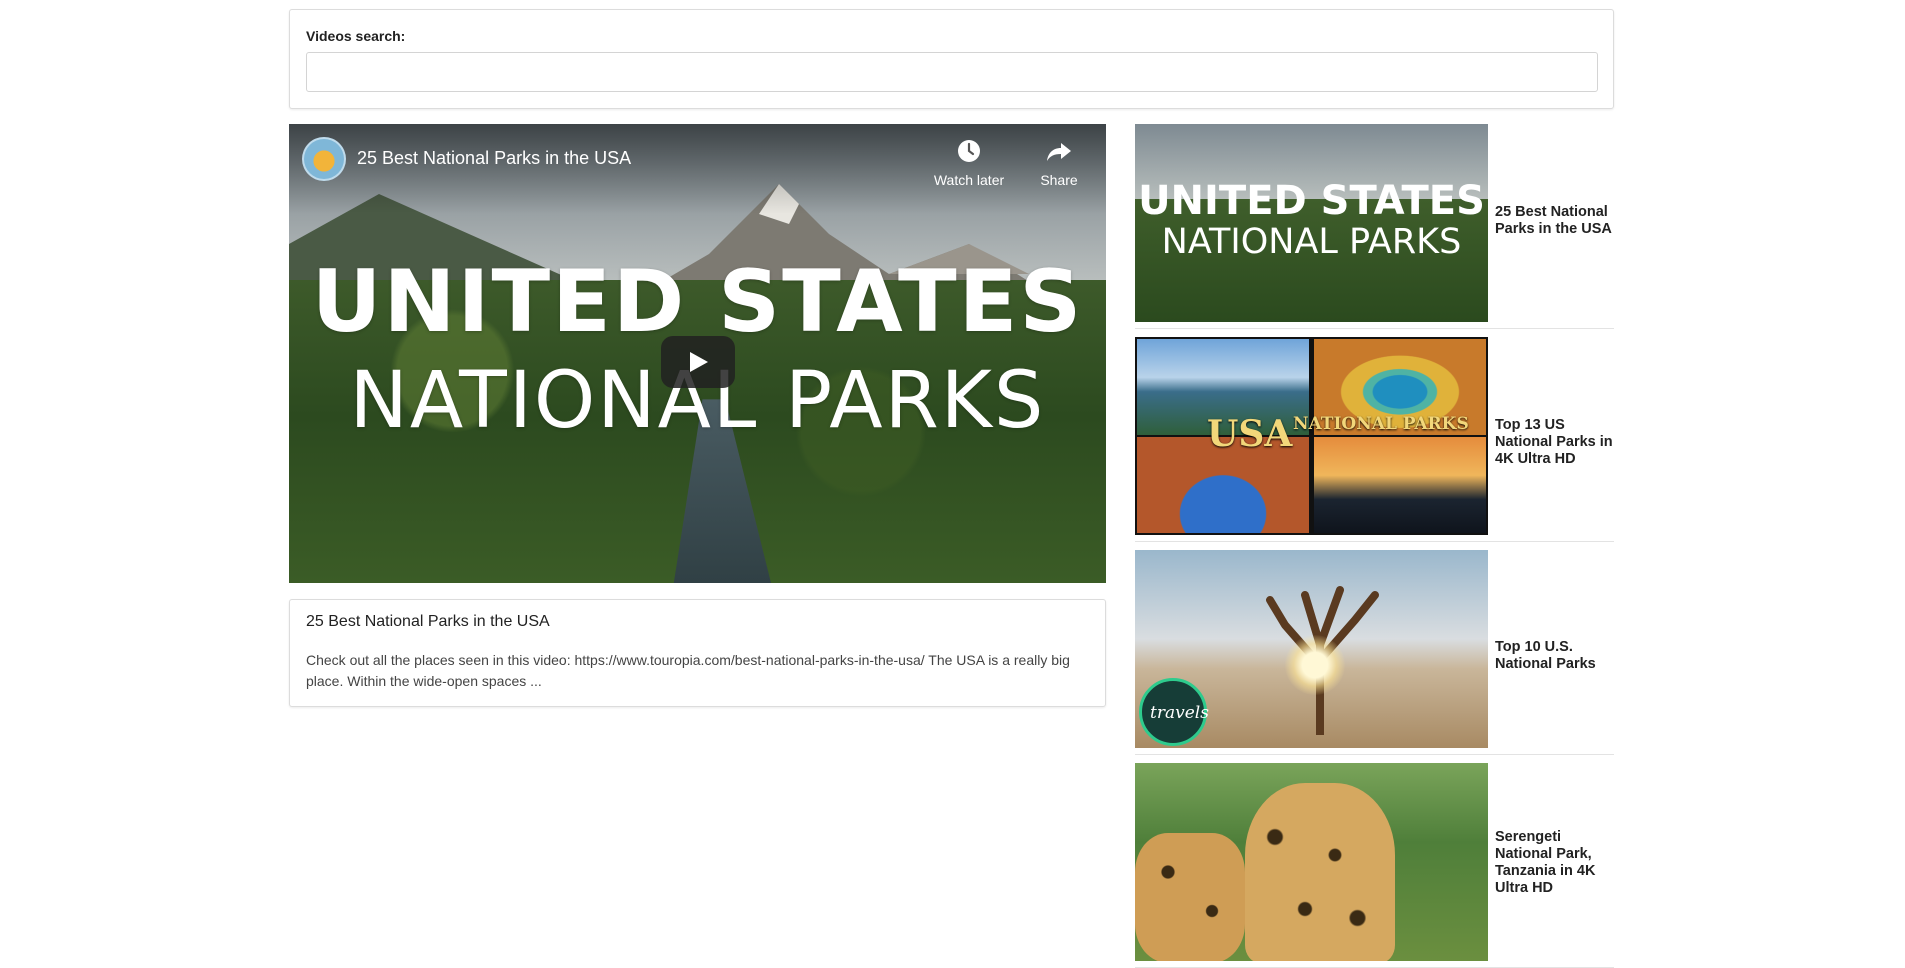 This screenshot has width=1905, height=968. I want to click on list-item-title: Top 13 US National Parks in 4K Ultra HD, so click(1554, 442).